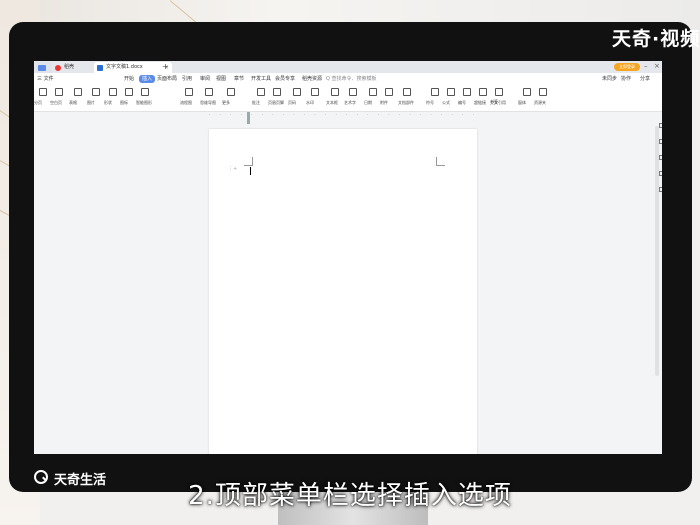  I want to click on blank-page-button: 空白页, so click(59, 98).